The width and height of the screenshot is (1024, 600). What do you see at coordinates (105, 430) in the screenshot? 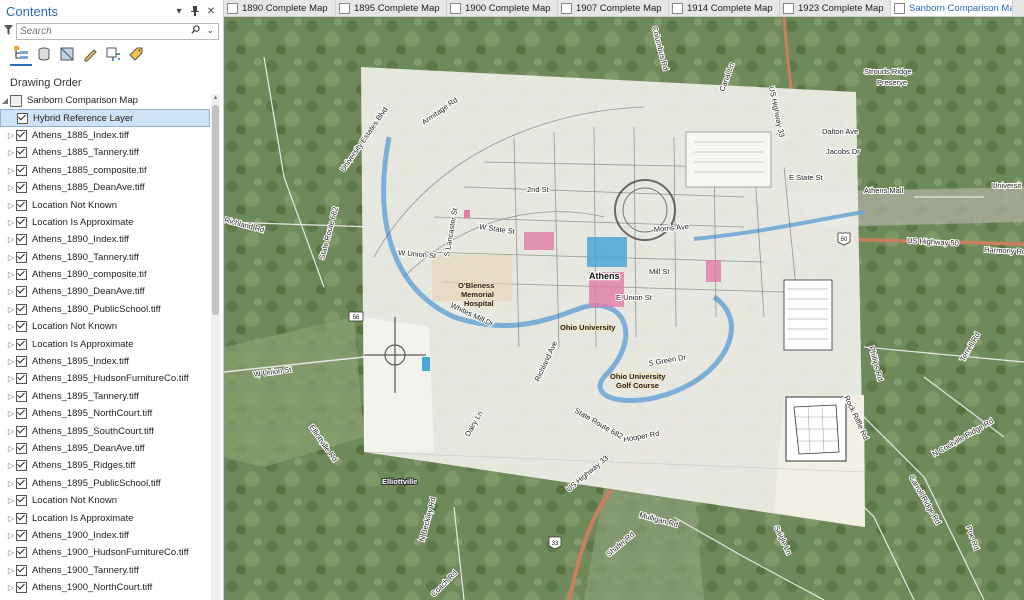
I see `layer-row: ▷ Athens_1895_SouthCourt.tiff` at bounding box center [105, 430].